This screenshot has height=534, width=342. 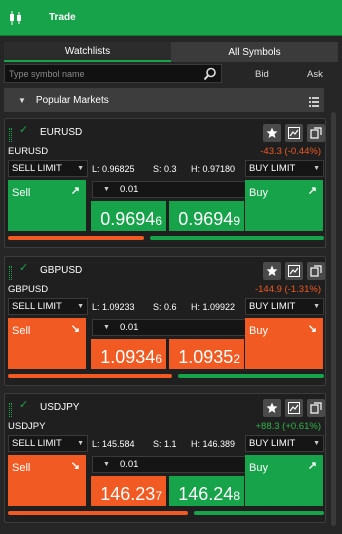 I want to click on popular-markets-header: ▼ Popular Markets, so click(x=164, y=100).